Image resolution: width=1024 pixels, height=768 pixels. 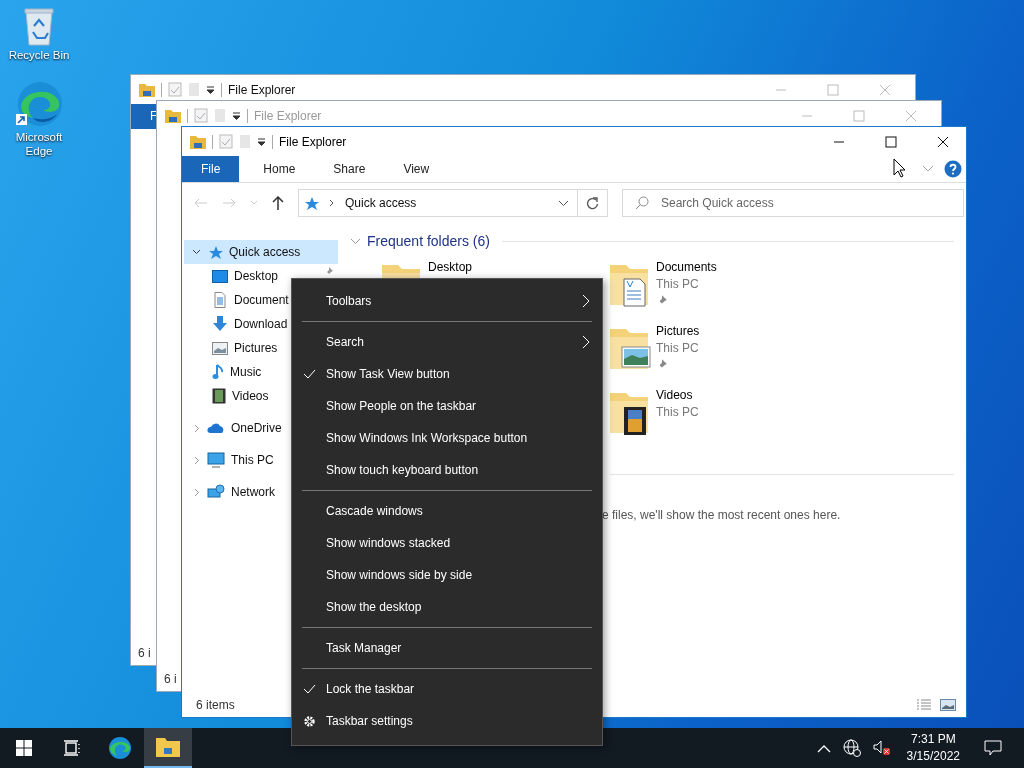 What do you see at coordinates (722, 515) in the screenshot?
I see `recent-files-note: e files, we'll show the most recent ones here.` at bounding box center [722, 515].